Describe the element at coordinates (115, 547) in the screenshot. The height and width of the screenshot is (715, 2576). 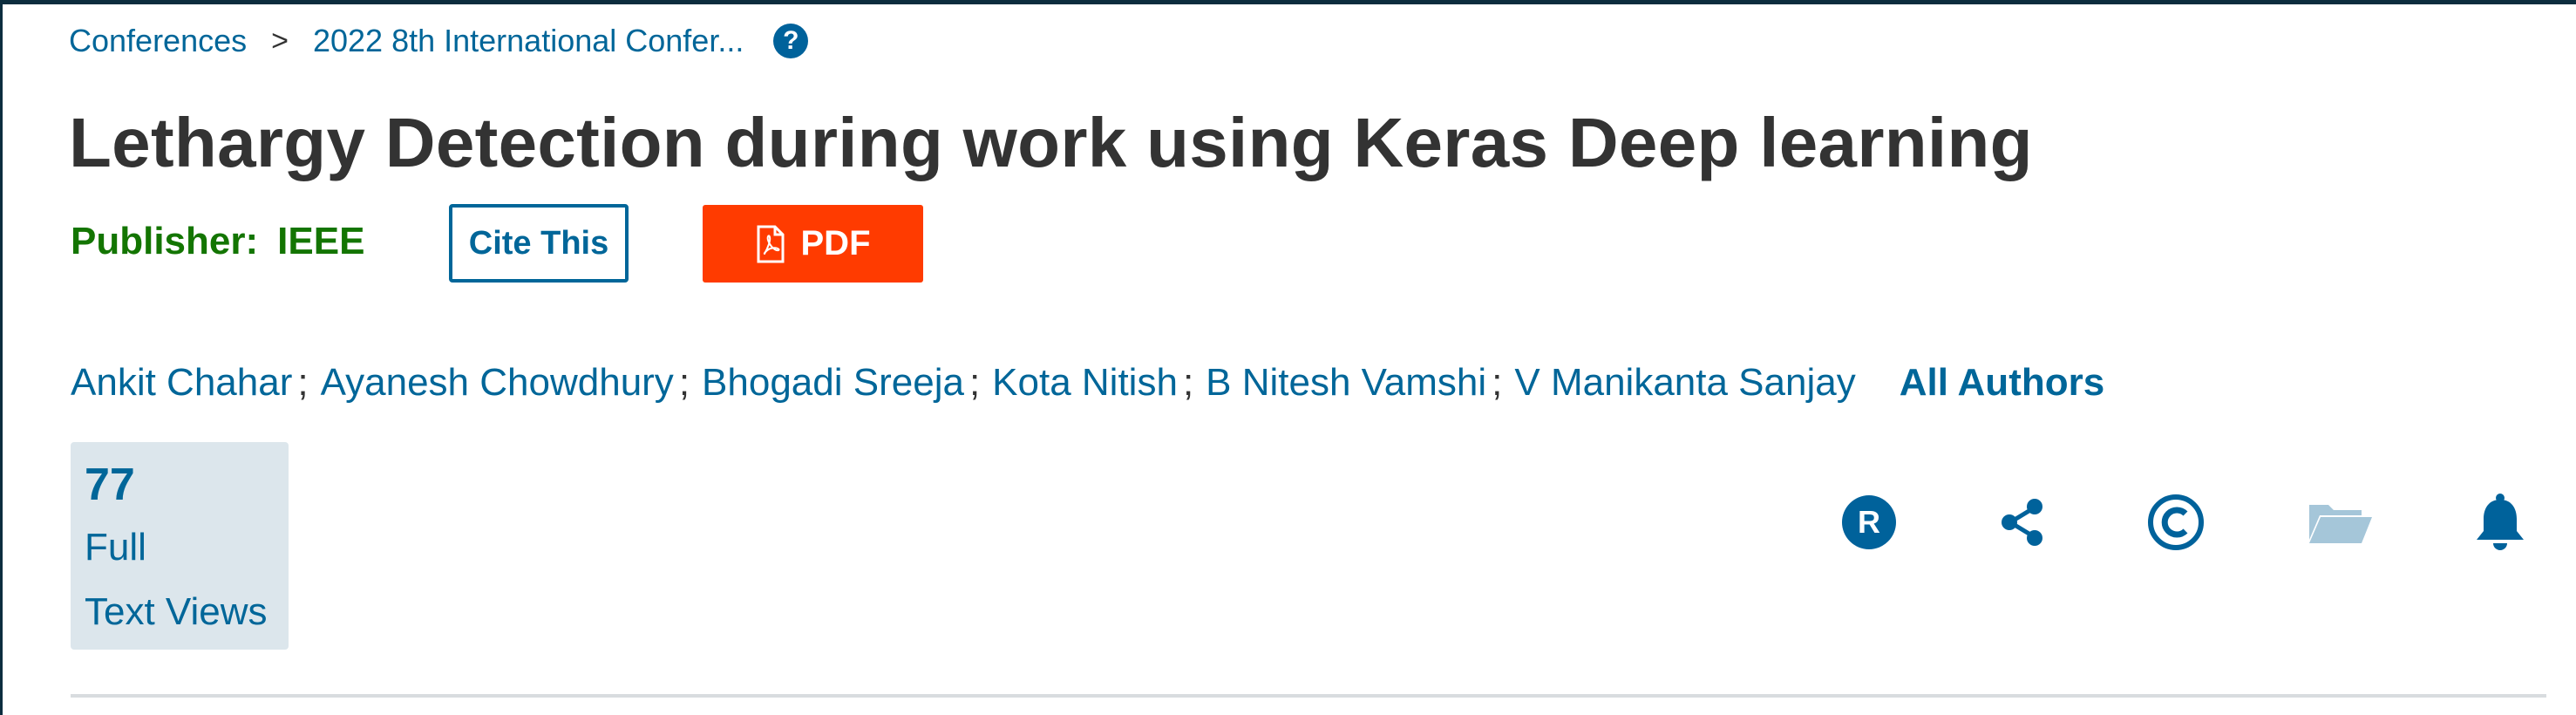
I see `metric-label-line1: Full` at that location.